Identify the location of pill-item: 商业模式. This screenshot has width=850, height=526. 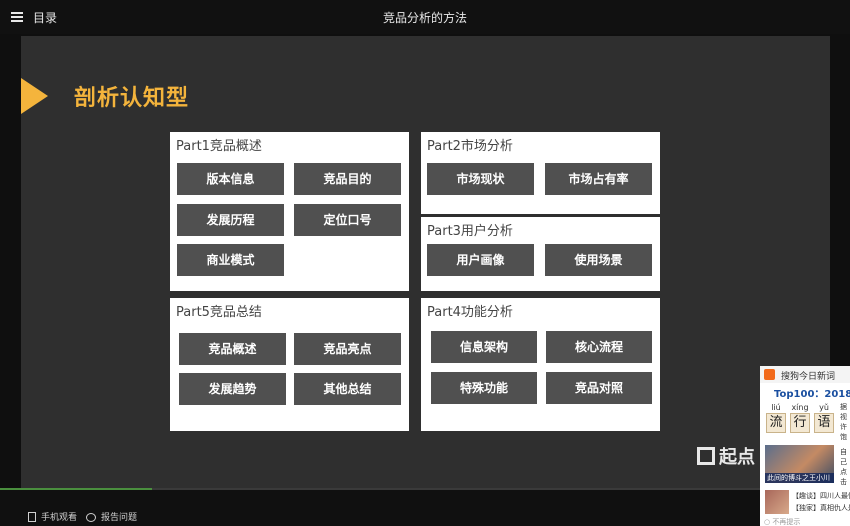
(230, 260).